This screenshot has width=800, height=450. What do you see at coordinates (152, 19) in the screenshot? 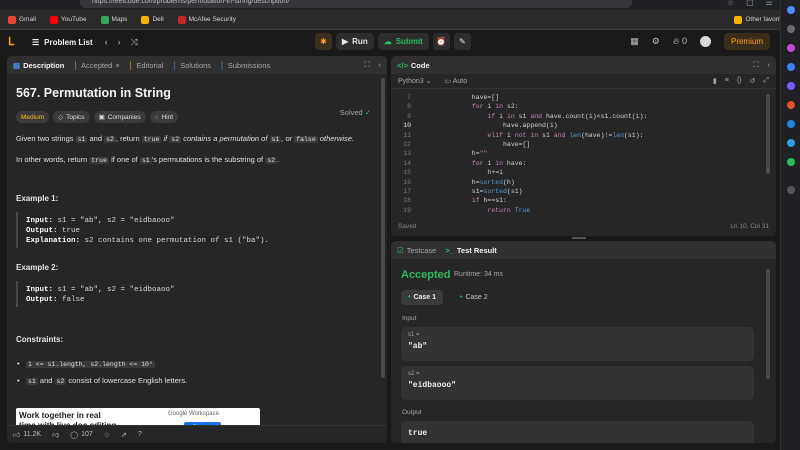
I see `bookmark-dell: Dell` at bounding box center [152, 19].